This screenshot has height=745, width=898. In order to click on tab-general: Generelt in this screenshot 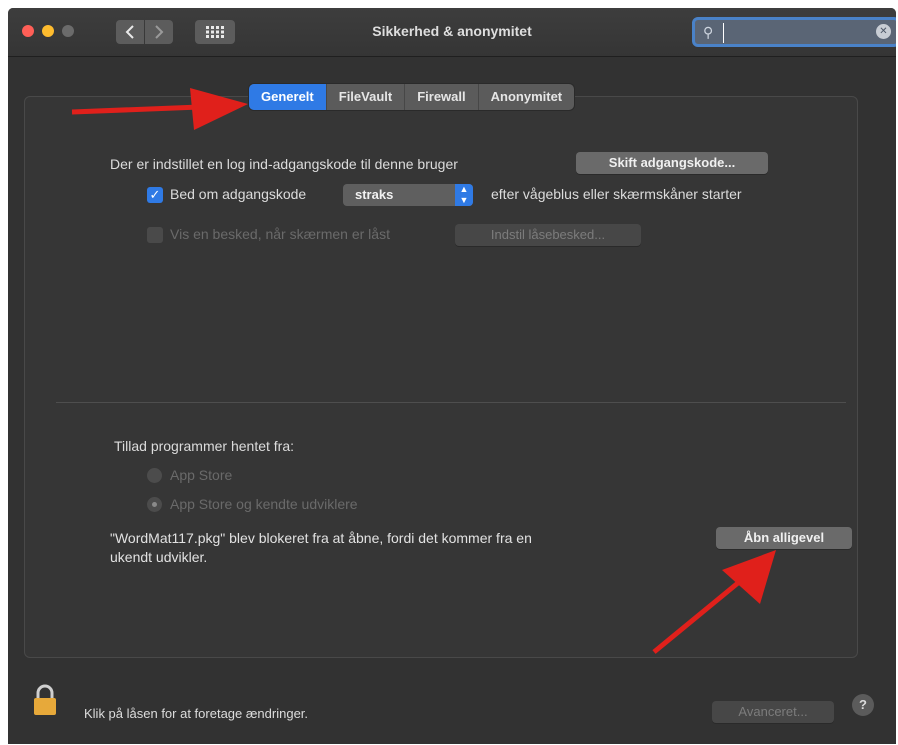, I will do `click(288, 97)`.